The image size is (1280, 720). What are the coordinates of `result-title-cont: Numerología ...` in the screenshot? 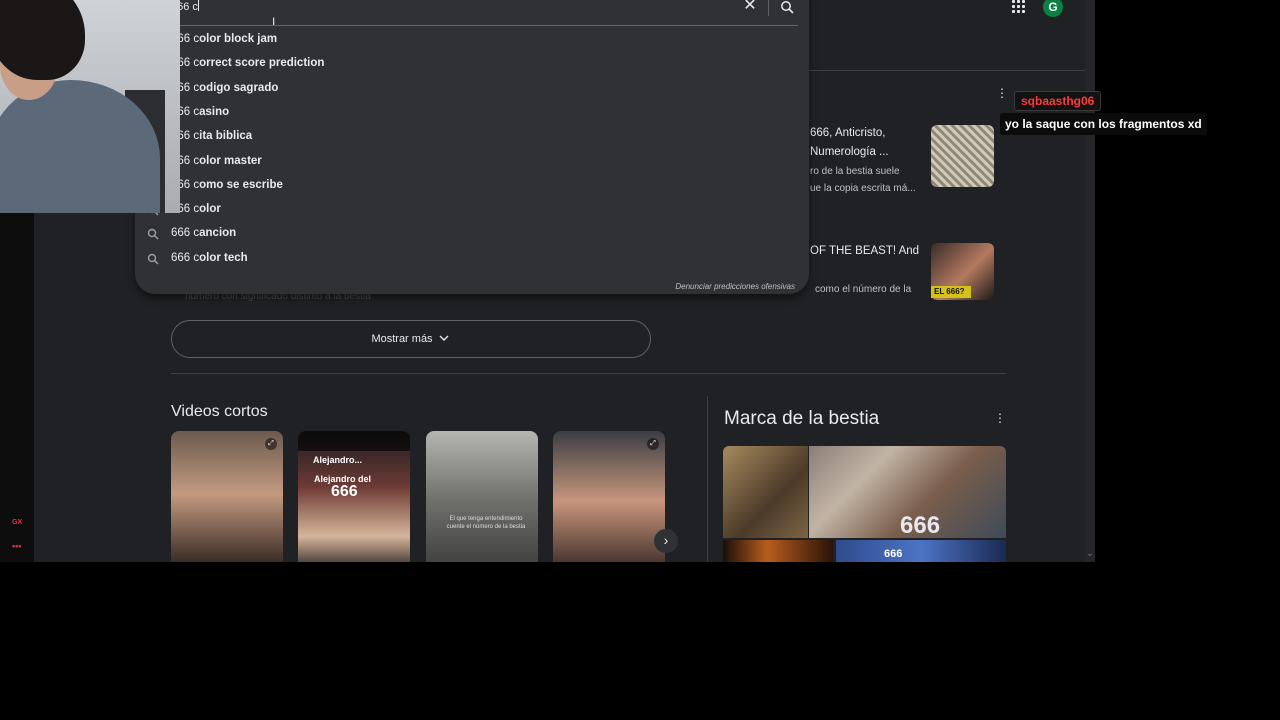 It's located at (849, 152).